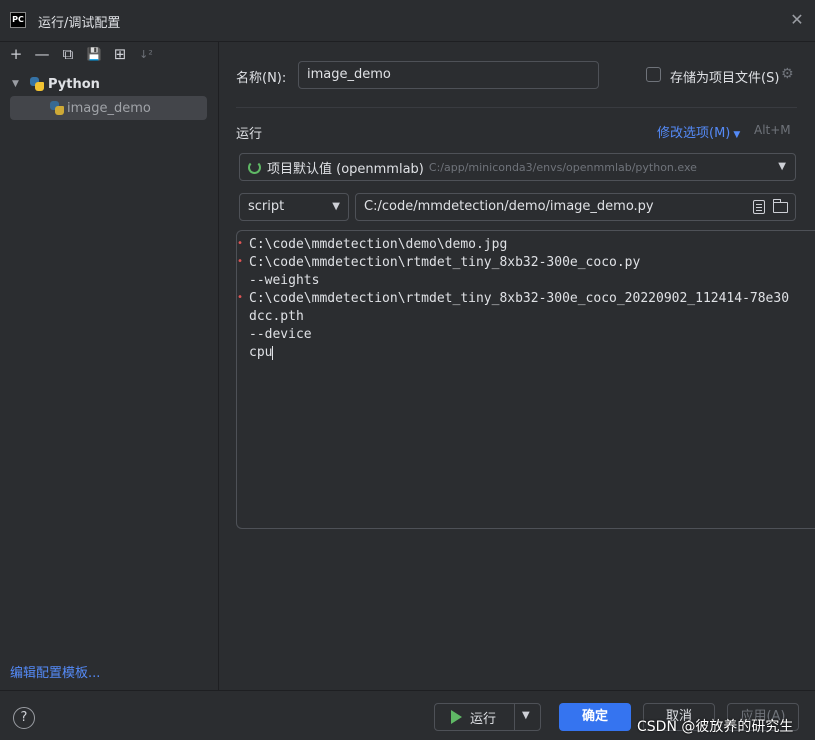 The height and width of the screenshot is (740, 815). What do you see at coordinates (280, 334) in the screenshot?
I see `parameter-text: --device` at bounding box center [280, 334].